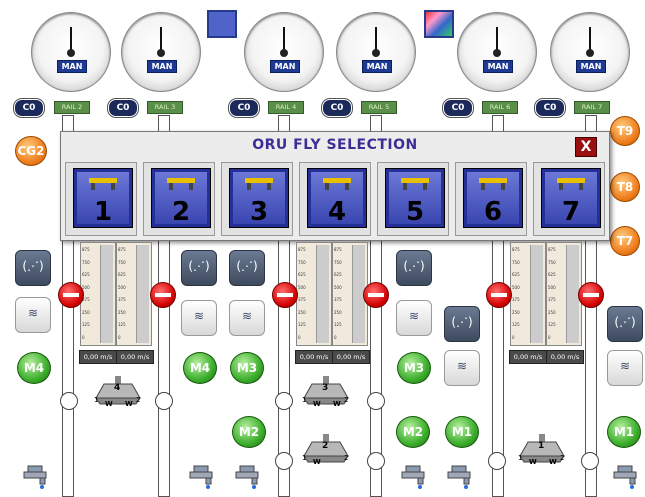 The height and width of the screenshot is (497, 645). What do you see at coordinates (72, 107) in the screenshot?
I see `rail-label: RAIL 2` at bounding box center [72, 107].